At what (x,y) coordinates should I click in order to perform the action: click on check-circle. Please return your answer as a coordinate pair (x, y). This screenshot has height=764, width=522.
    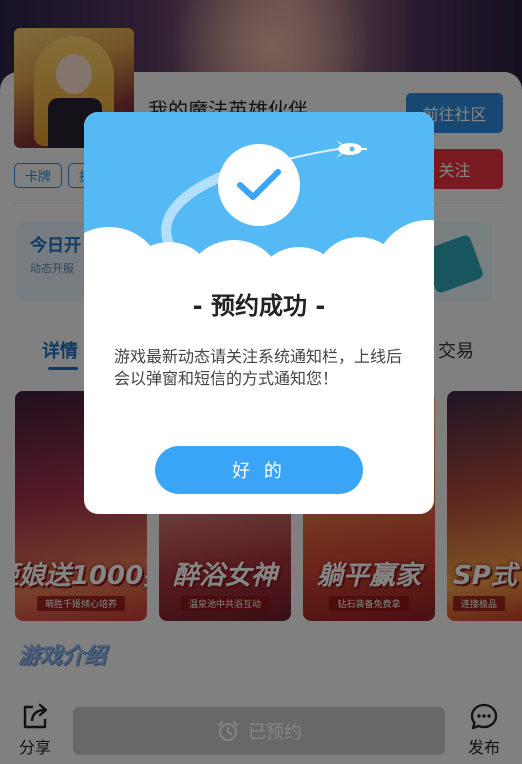
    Looking at the image, I should click on (259, 185).